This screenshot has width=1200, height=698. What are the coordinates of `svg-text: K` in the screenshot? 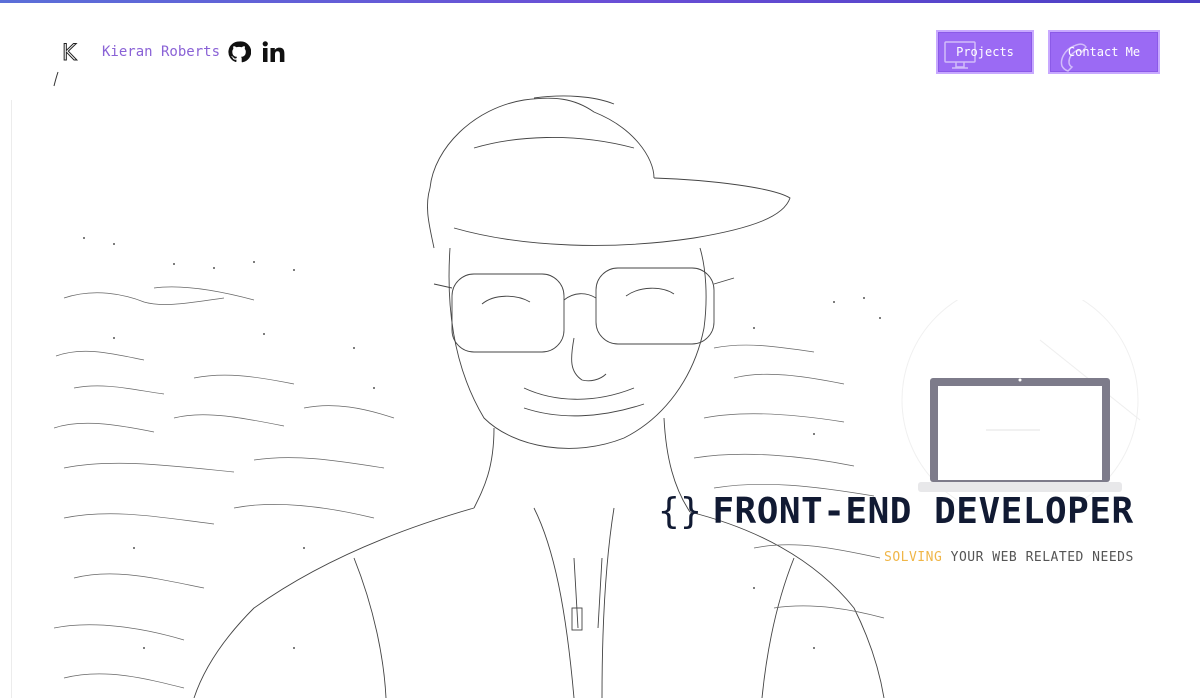 It's located at (69, 53).